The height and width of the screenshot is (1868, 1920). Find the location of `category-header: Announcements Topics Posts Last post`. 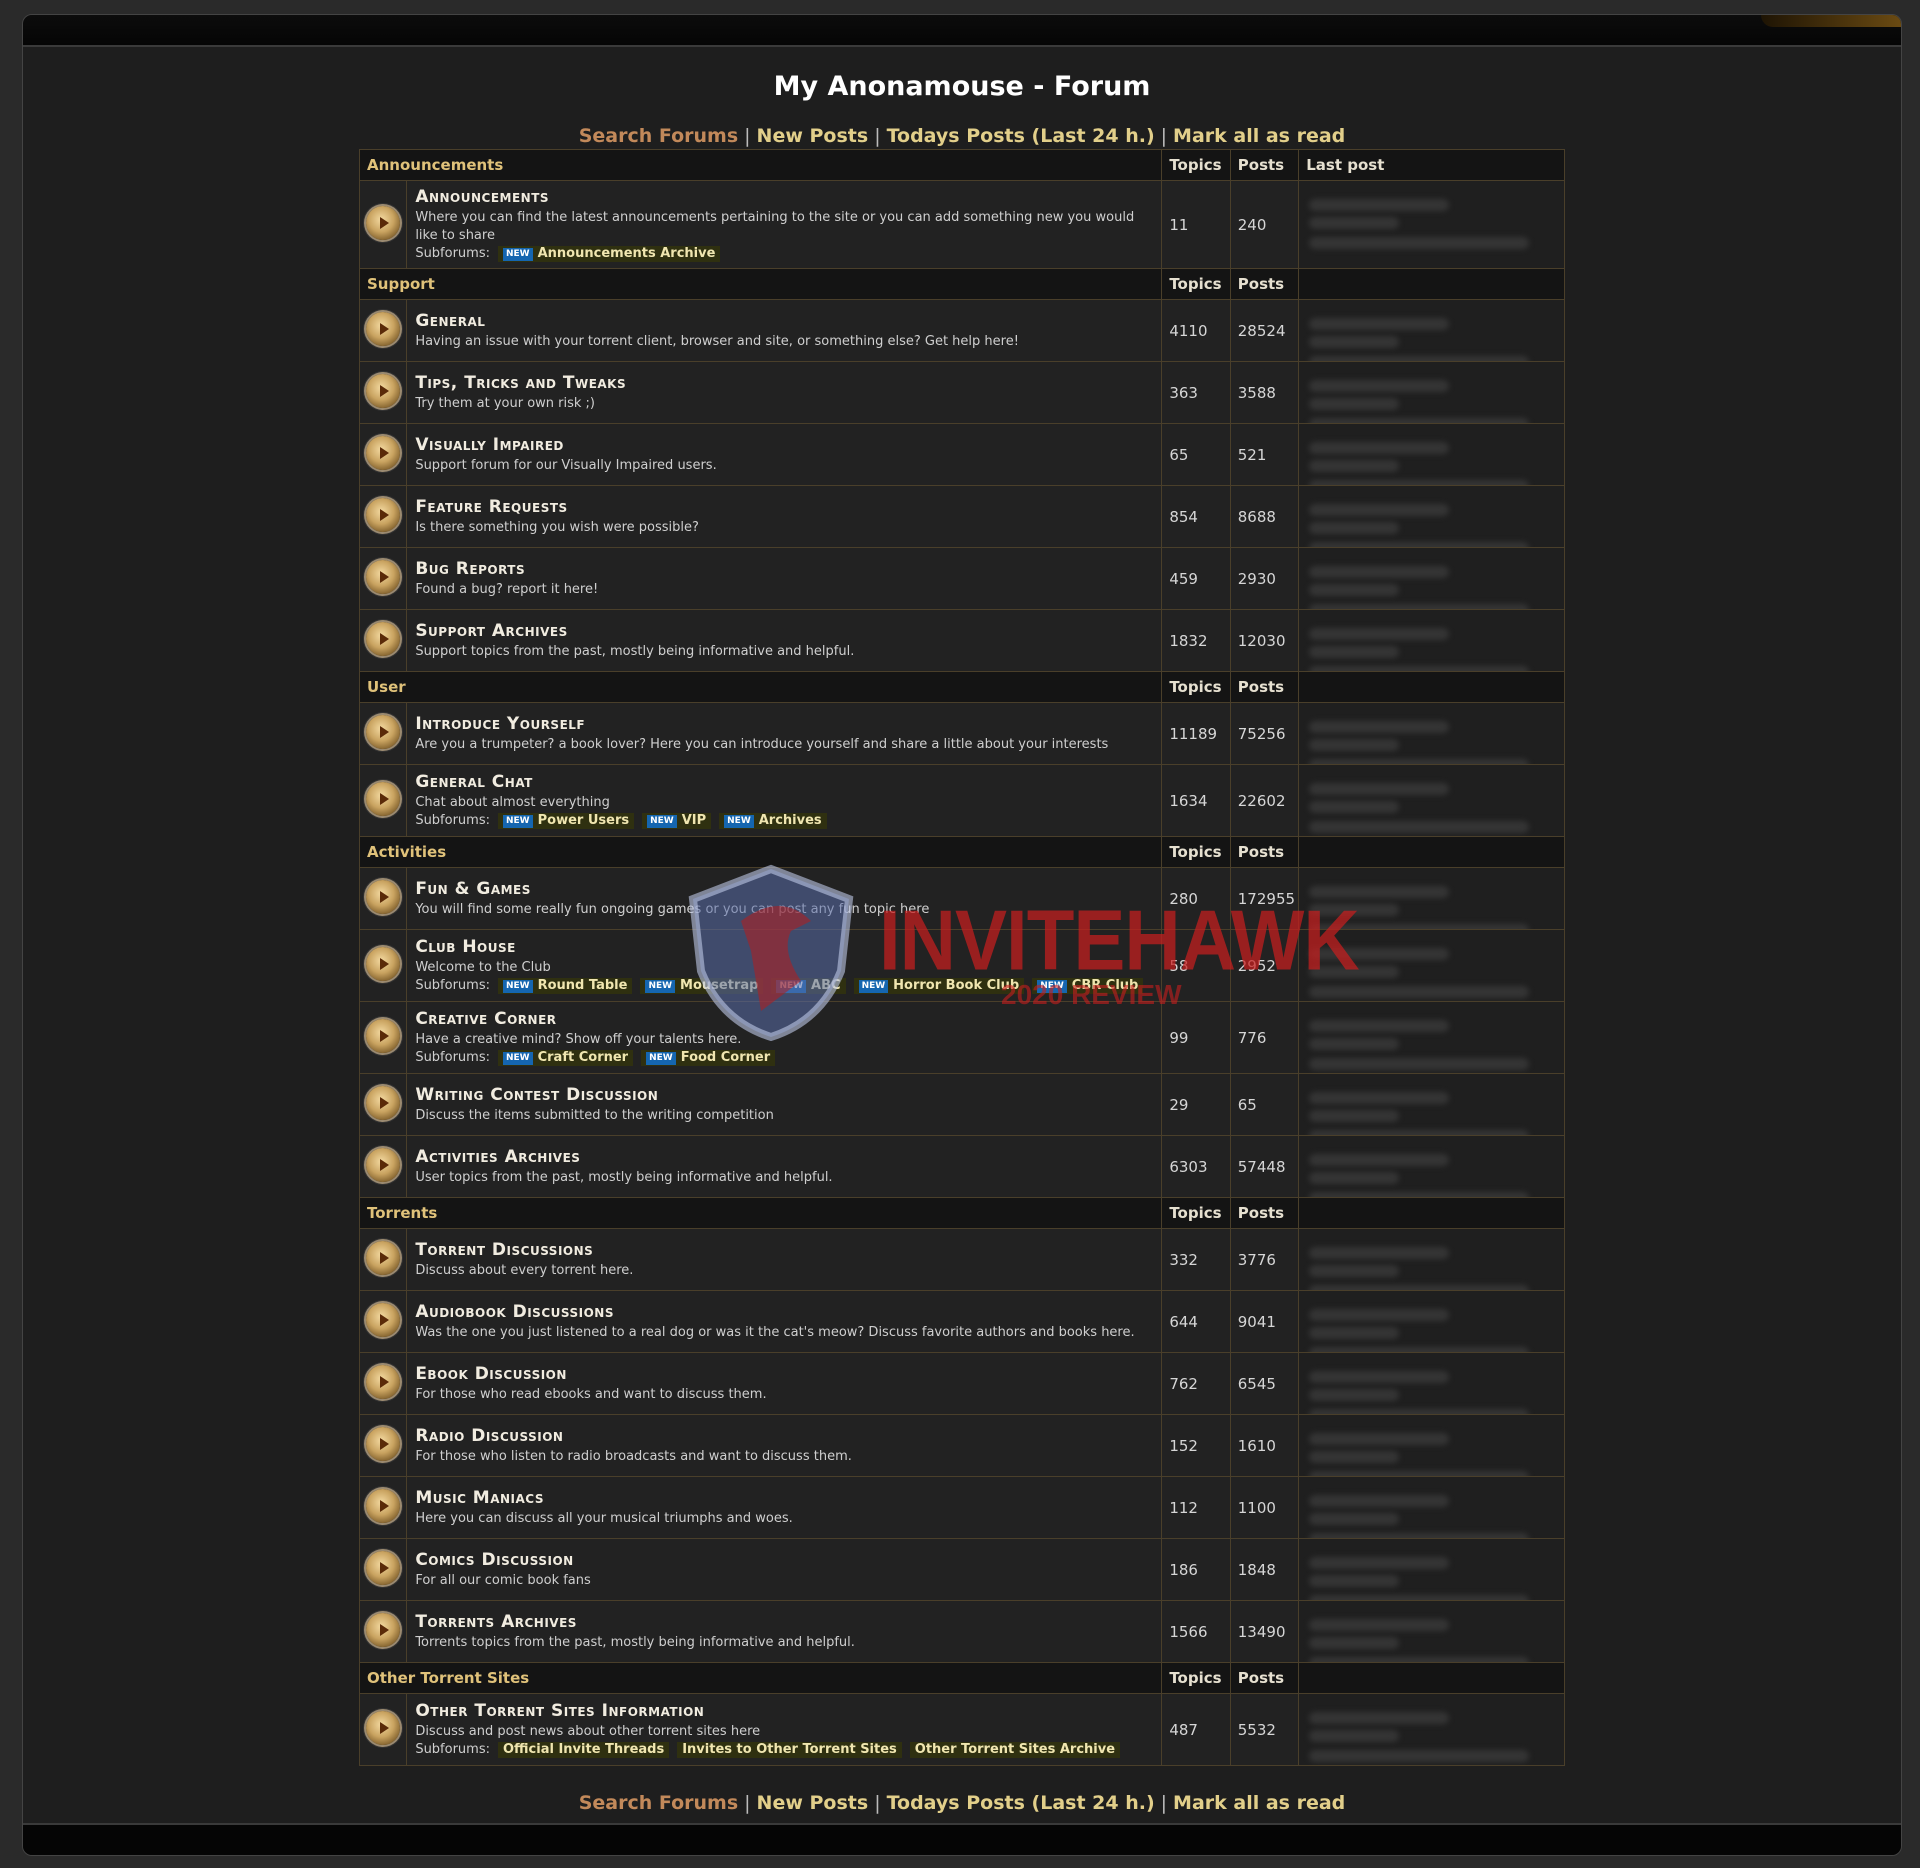

category-header: Announcements Topics Posts Last post is located at coordinates (961, 165).